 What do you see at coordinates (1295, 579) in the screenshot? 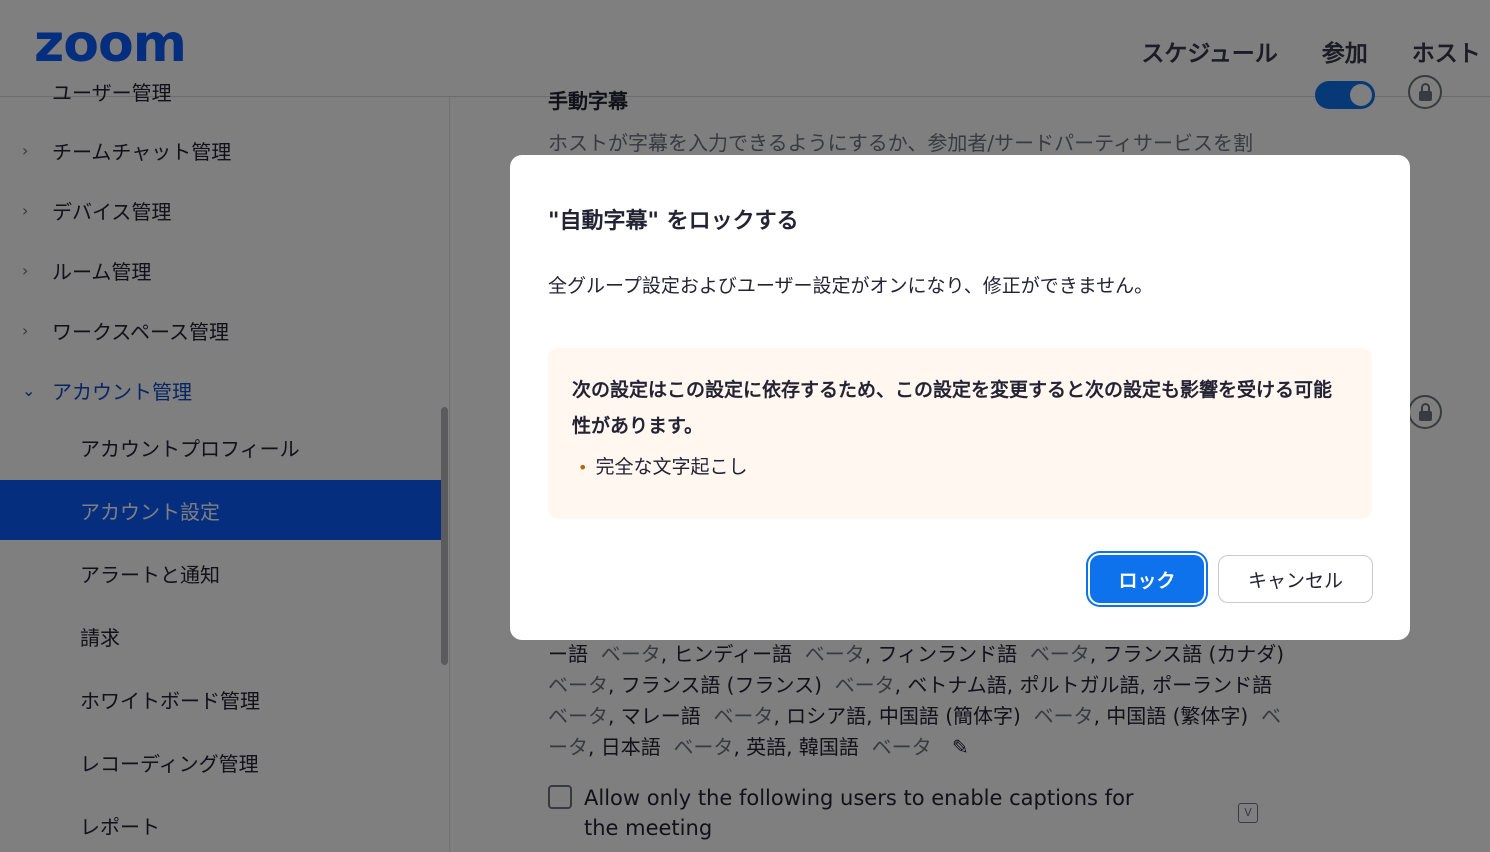
I see `cancel-button: キャンセル` at bounding box center [1295, 579].